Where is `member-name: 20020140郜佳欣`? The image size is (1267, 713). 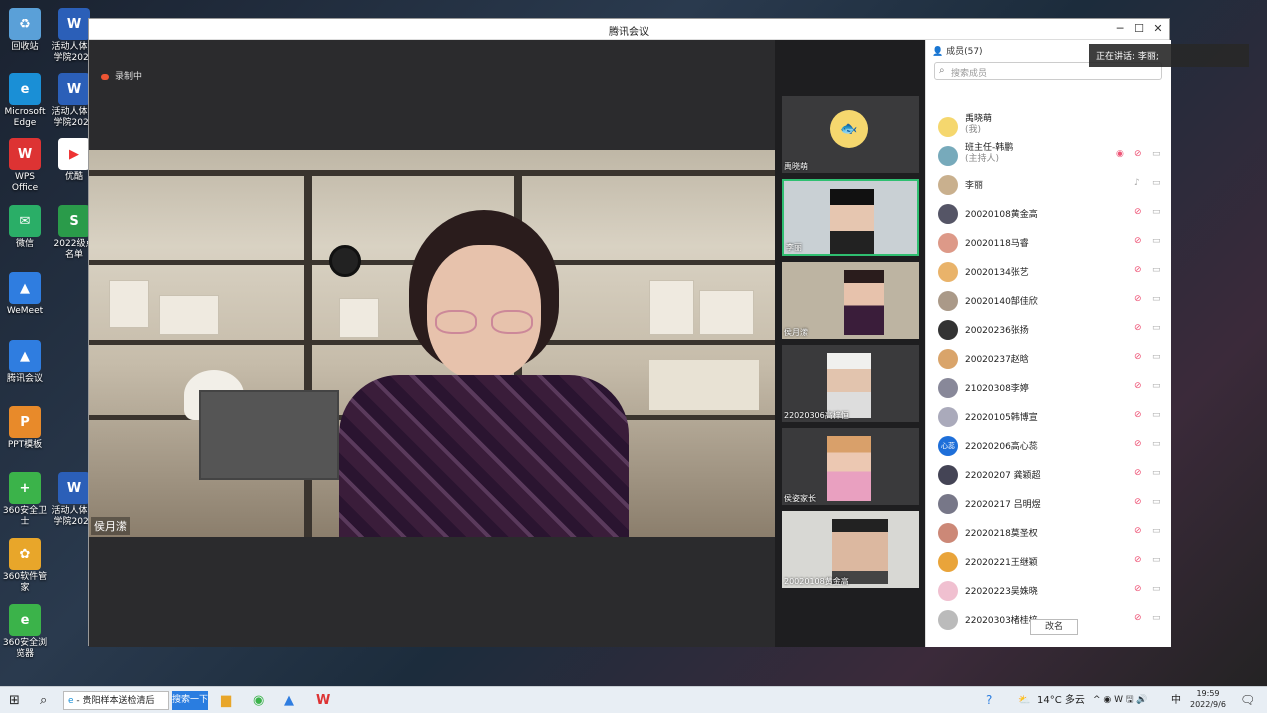 member-name: 20020140郜佳欣 is located at coordinates (1001, 302).